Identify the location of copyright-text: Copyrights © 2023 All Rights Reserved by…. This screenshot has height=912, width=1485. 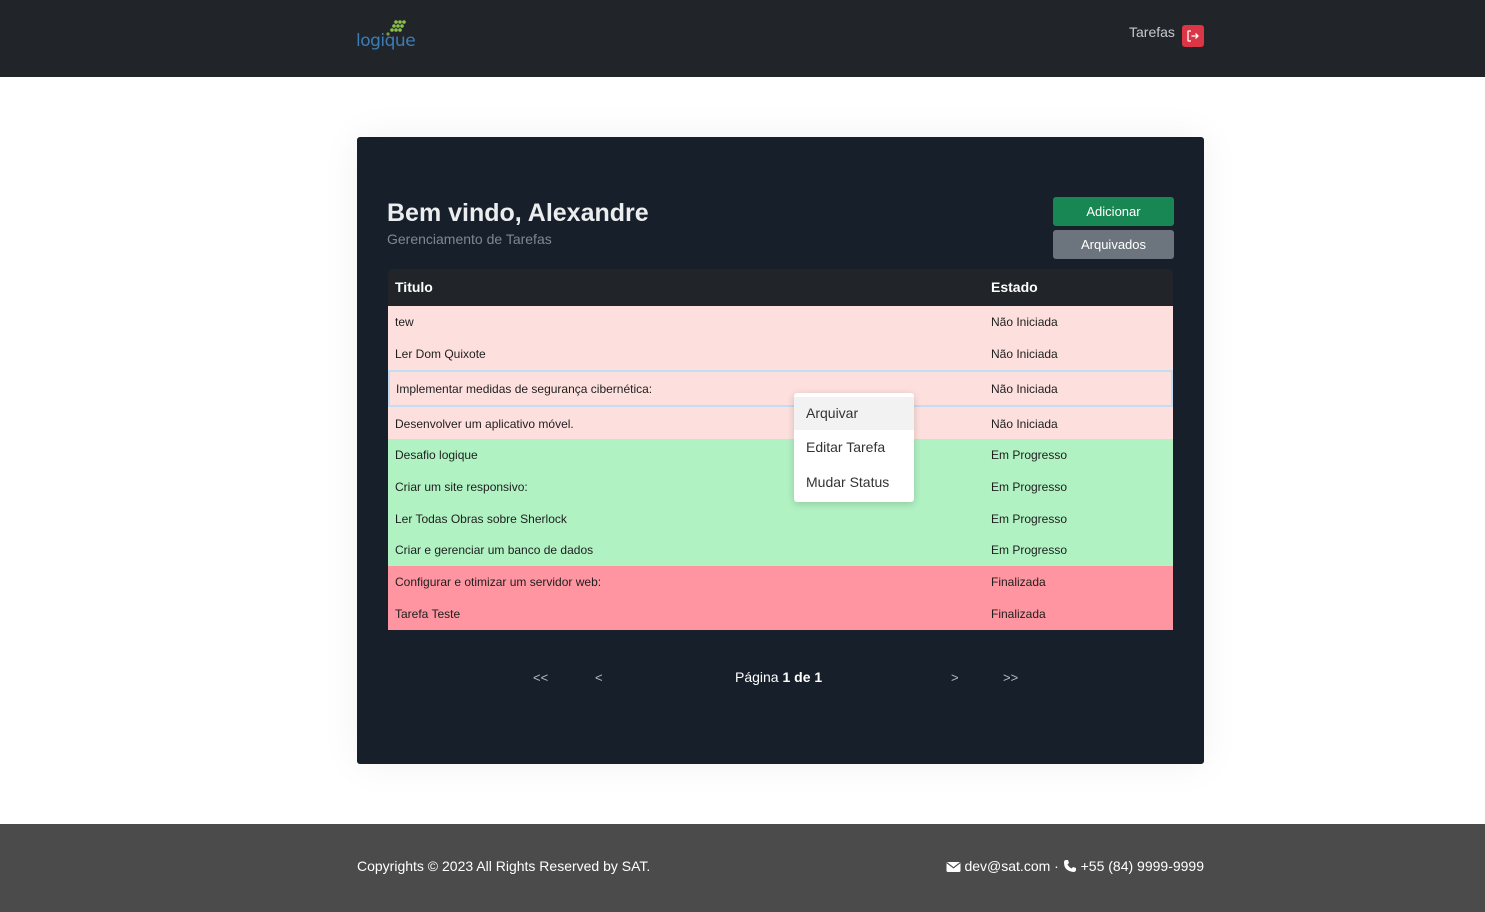
(504, 866).